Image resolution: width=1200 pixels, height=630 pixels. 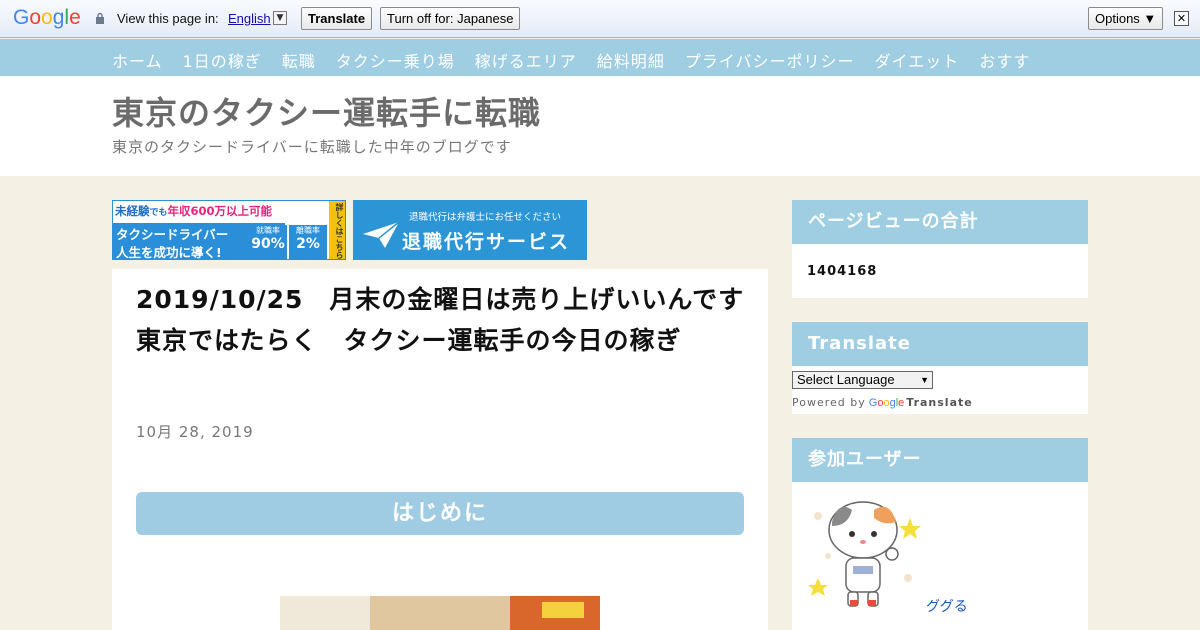 I want to click on translate-prompt: View this page in:, so click(x=168, y=18).